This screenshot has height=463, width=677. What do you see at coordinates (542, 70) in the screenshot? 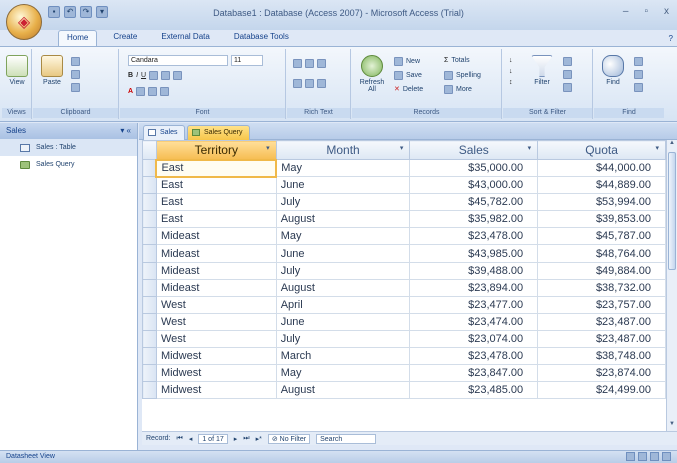
I see `filter-button: Filter` at bounding box center [542, 70].